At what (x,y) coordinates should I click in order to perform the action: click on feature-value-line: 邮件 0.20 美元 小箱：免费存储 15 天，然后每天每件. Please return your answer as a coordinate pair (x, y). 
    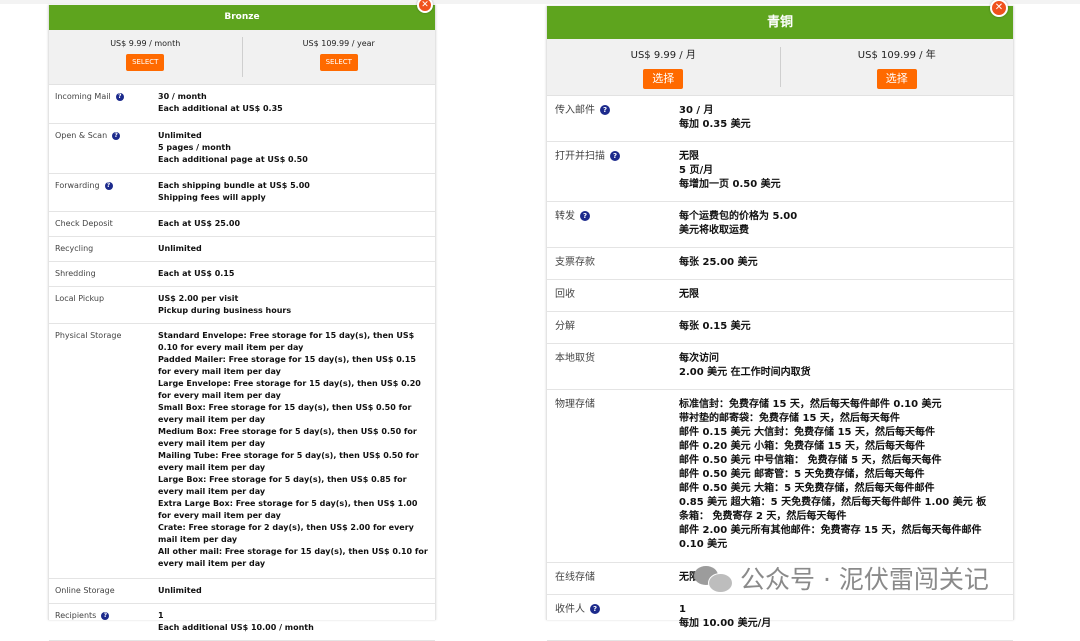
    Looking at the image, I should click on (802, 446).